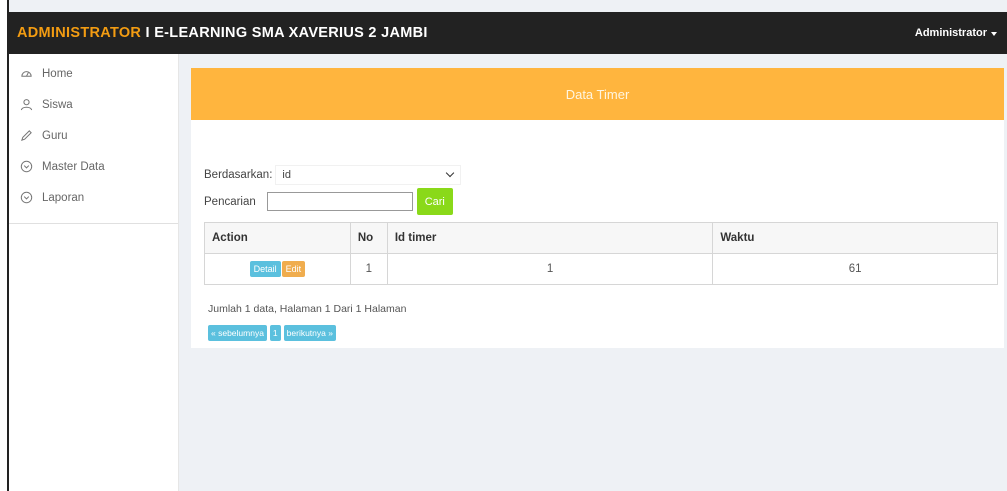 The image size is (1007, 491). What do you see at coordinates (26, 136) in the screenshot?
I see `pencil-icon` at bounding box center [26, 136].